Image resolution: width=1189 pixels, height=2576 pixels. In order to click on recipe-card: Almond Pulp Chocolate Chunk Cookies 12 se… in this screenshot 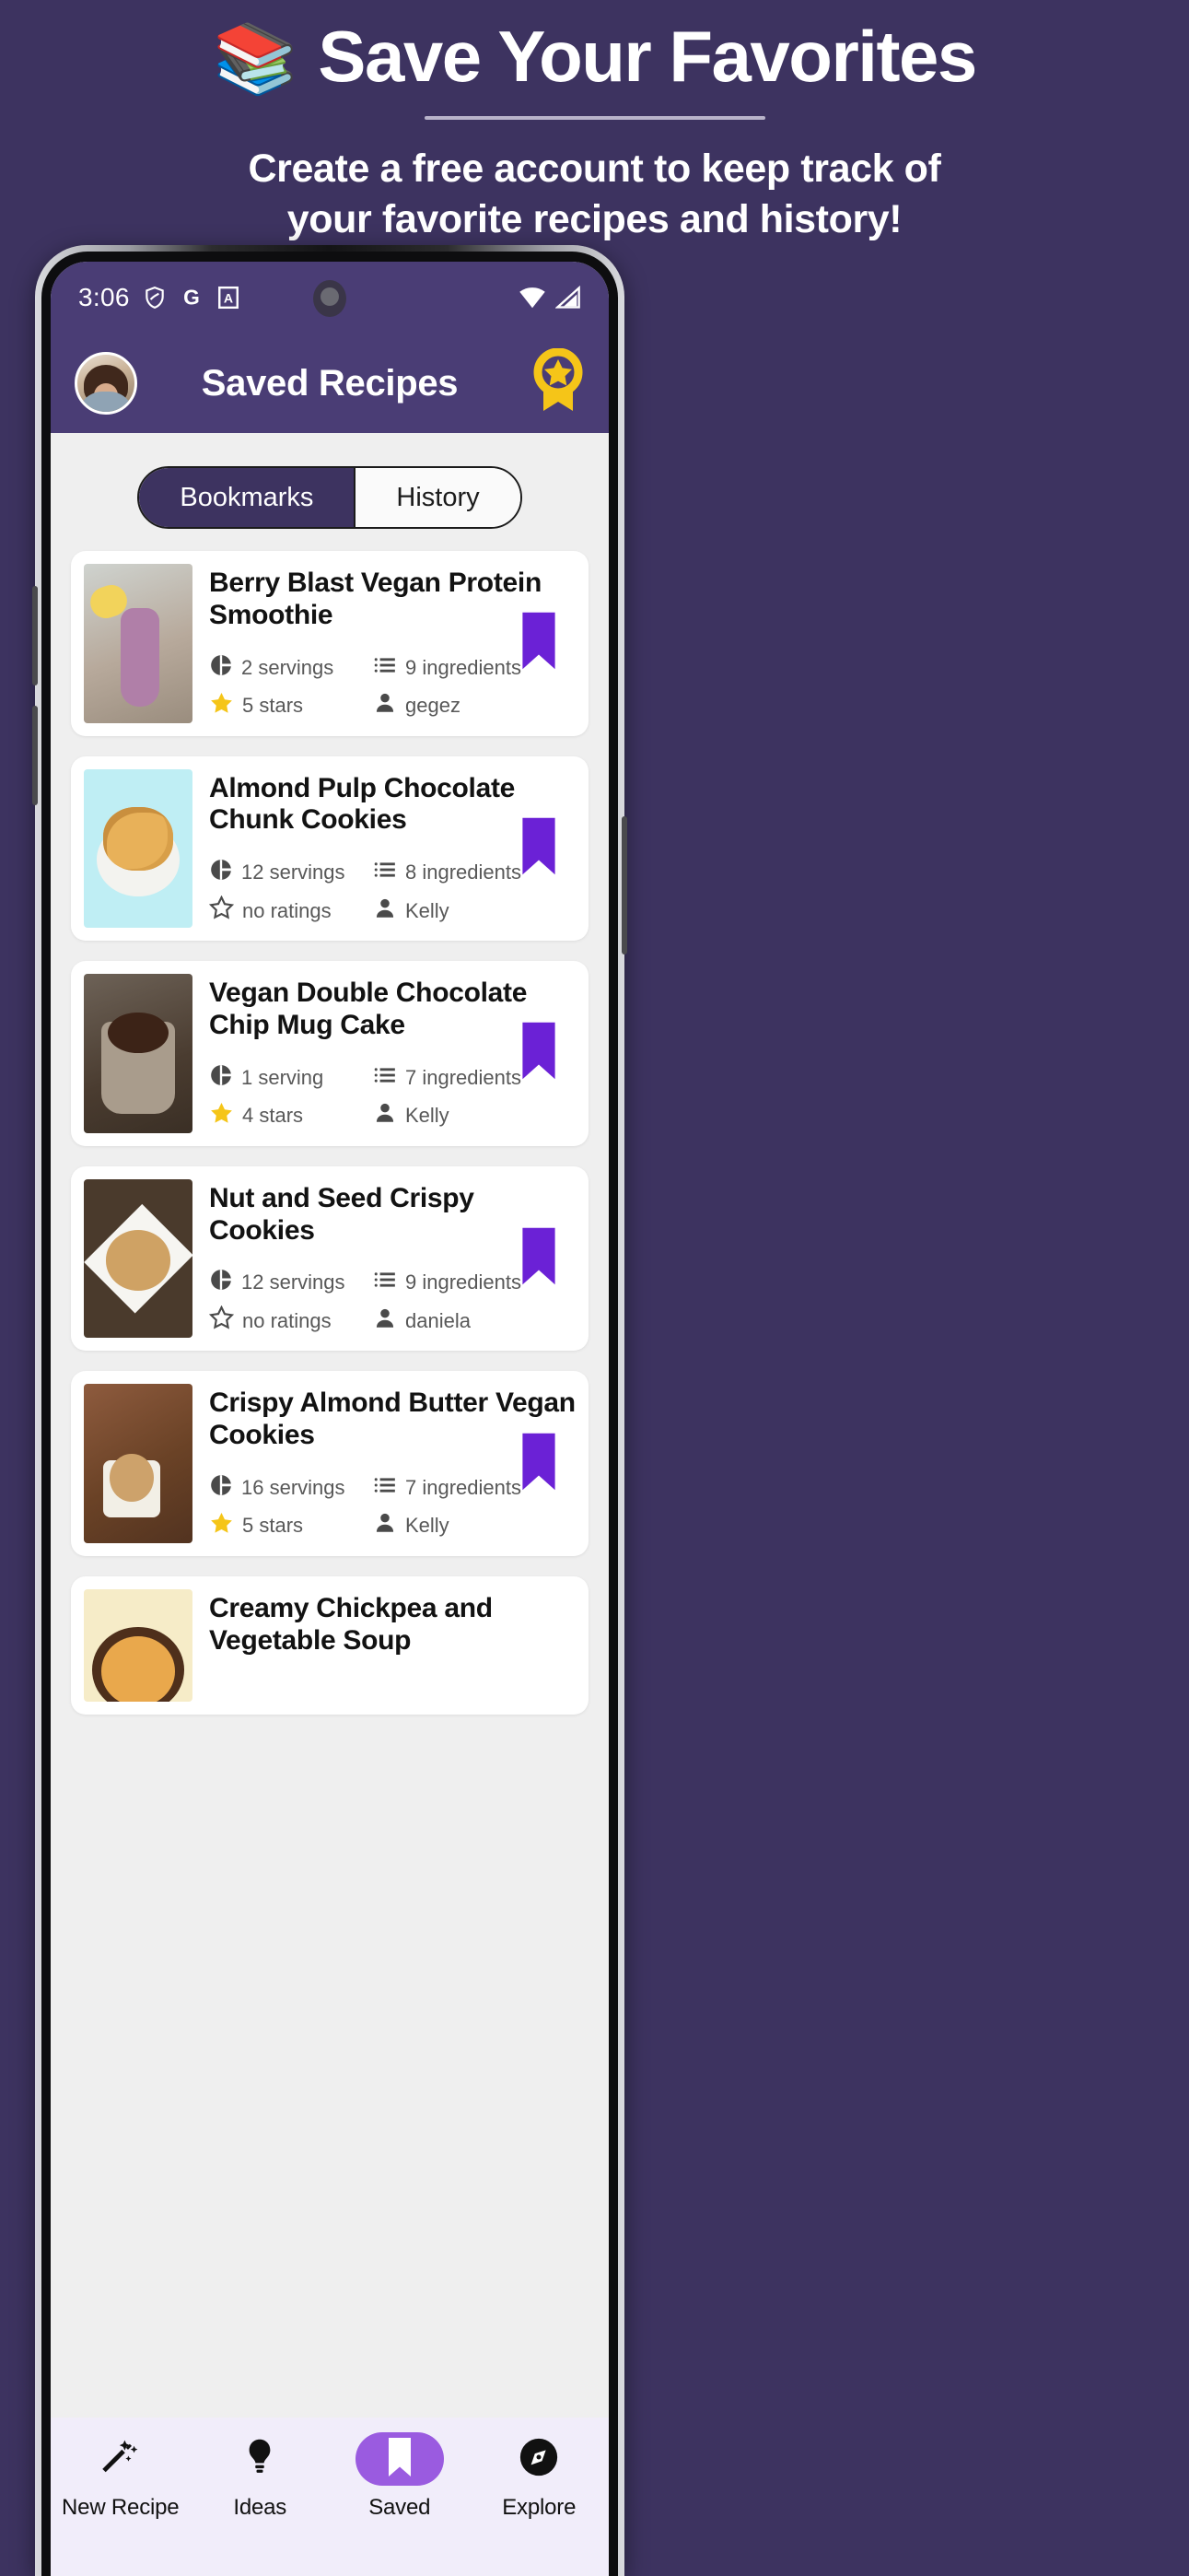, I will do `click(330, 848)`.